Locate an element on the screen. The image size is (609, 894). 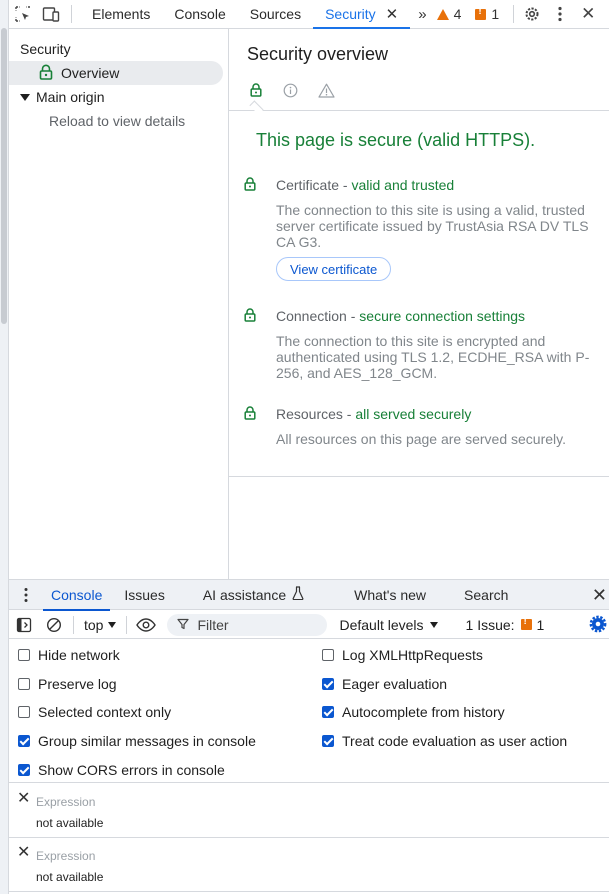
flask-icon is located at coordinates (298, 594).